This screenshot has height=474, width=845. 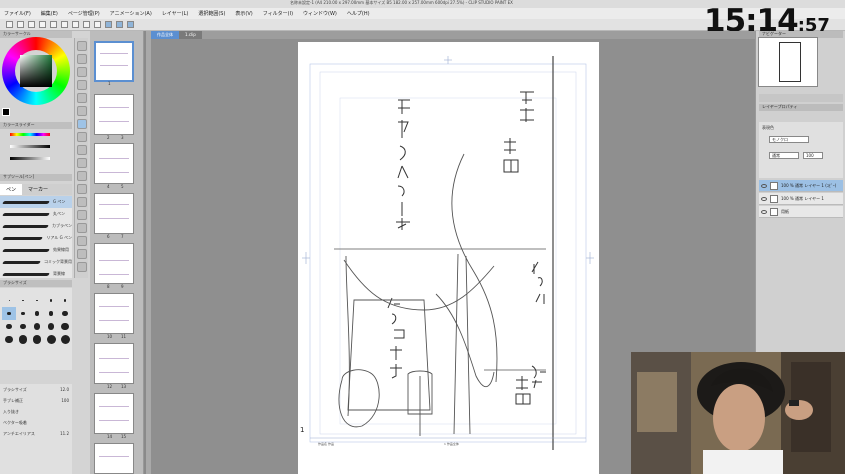 I want to click on gradient-tool-icon, so click(x=82, y=202).